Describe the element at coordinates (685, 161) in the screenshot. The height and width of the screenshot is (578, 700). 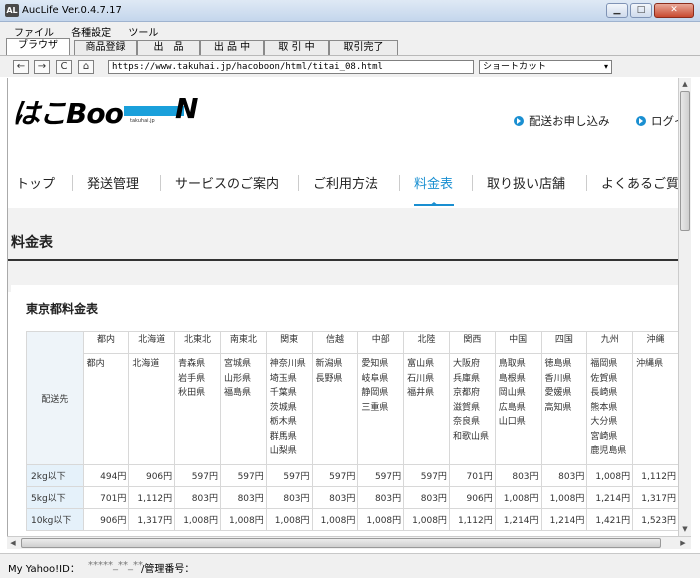
I see `vertical-scroll-thumb` at that location.